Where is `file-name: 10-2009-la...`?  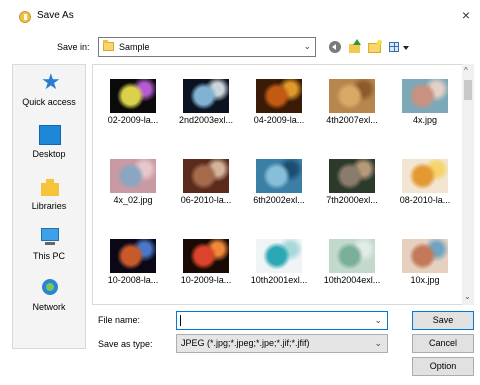
file-name: 10-2009-la... is located at coordinates (206, 280).